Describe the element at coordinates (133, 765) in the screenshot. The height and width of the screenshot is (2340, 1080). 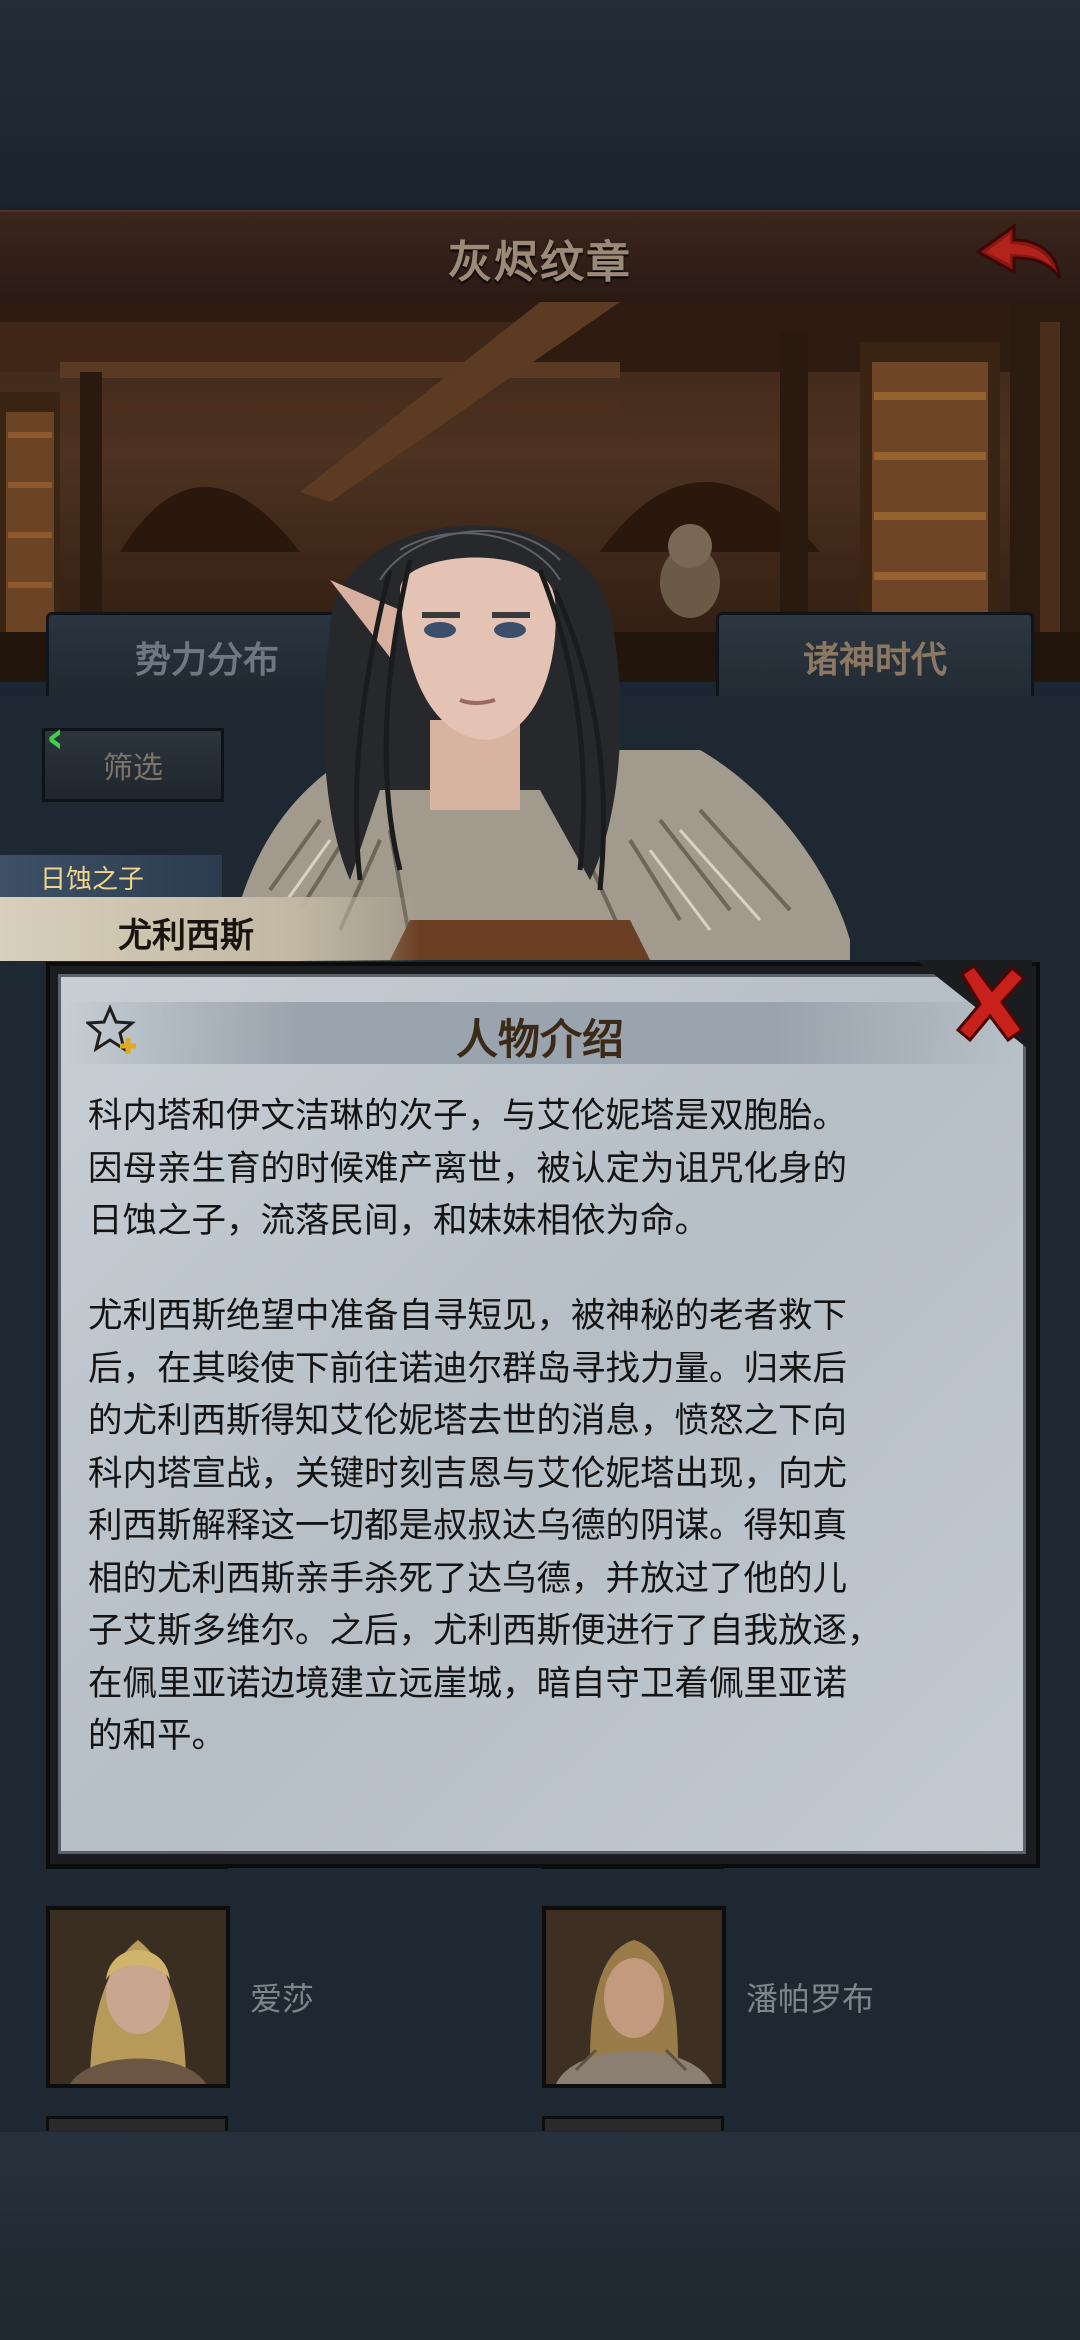
I see `filter-button: 筛选` at that location.